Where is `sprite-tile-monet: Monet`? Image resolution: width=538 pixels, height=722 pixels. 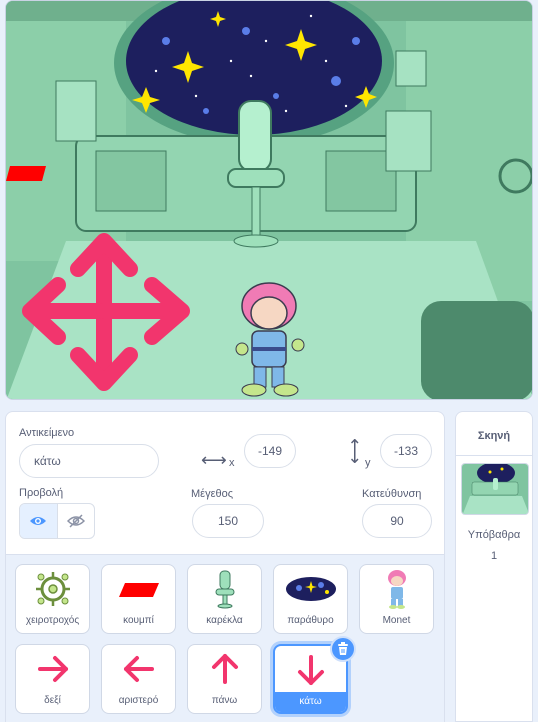 sprite-tile-monet: Monet is located at coordinates (396, 599).